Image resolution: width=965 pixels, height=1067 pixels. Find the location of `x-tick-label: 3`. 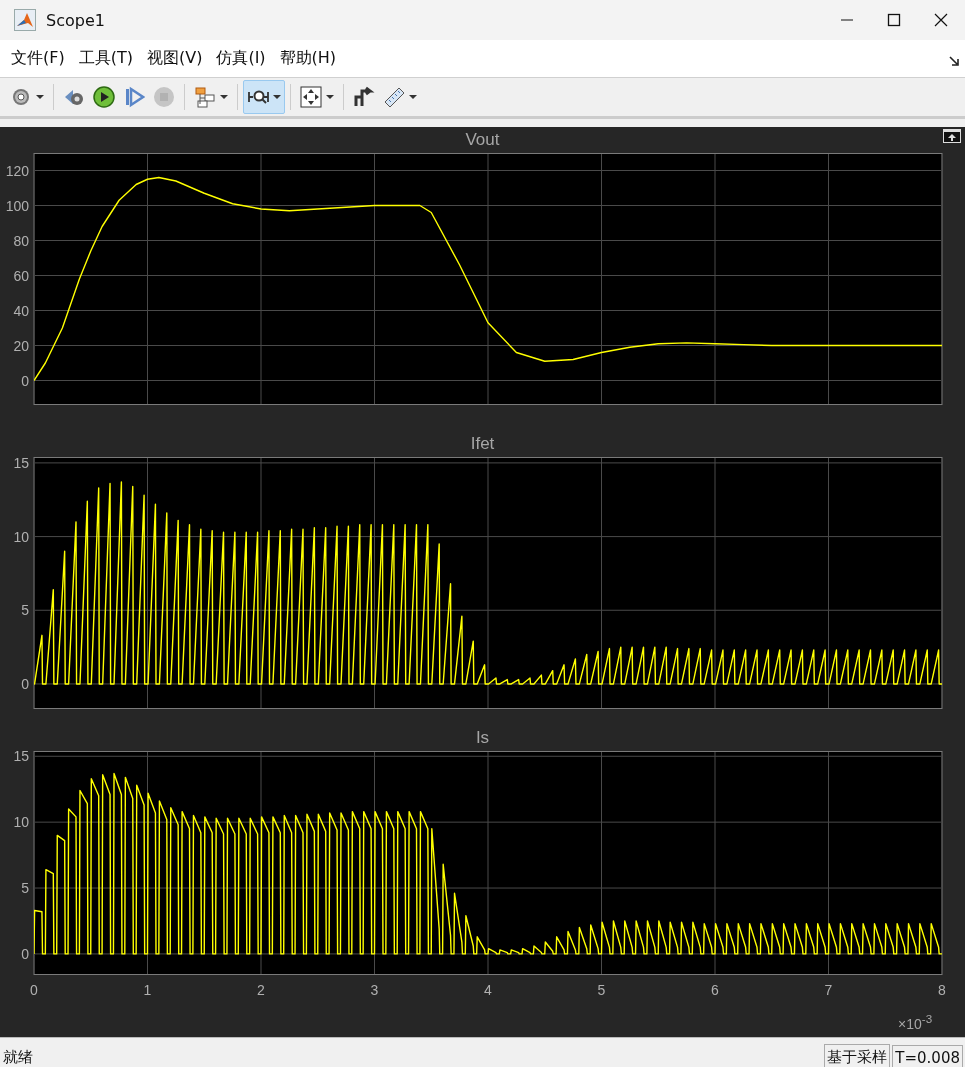

x-tick-label: 3 is located at coordinates (374, 990).